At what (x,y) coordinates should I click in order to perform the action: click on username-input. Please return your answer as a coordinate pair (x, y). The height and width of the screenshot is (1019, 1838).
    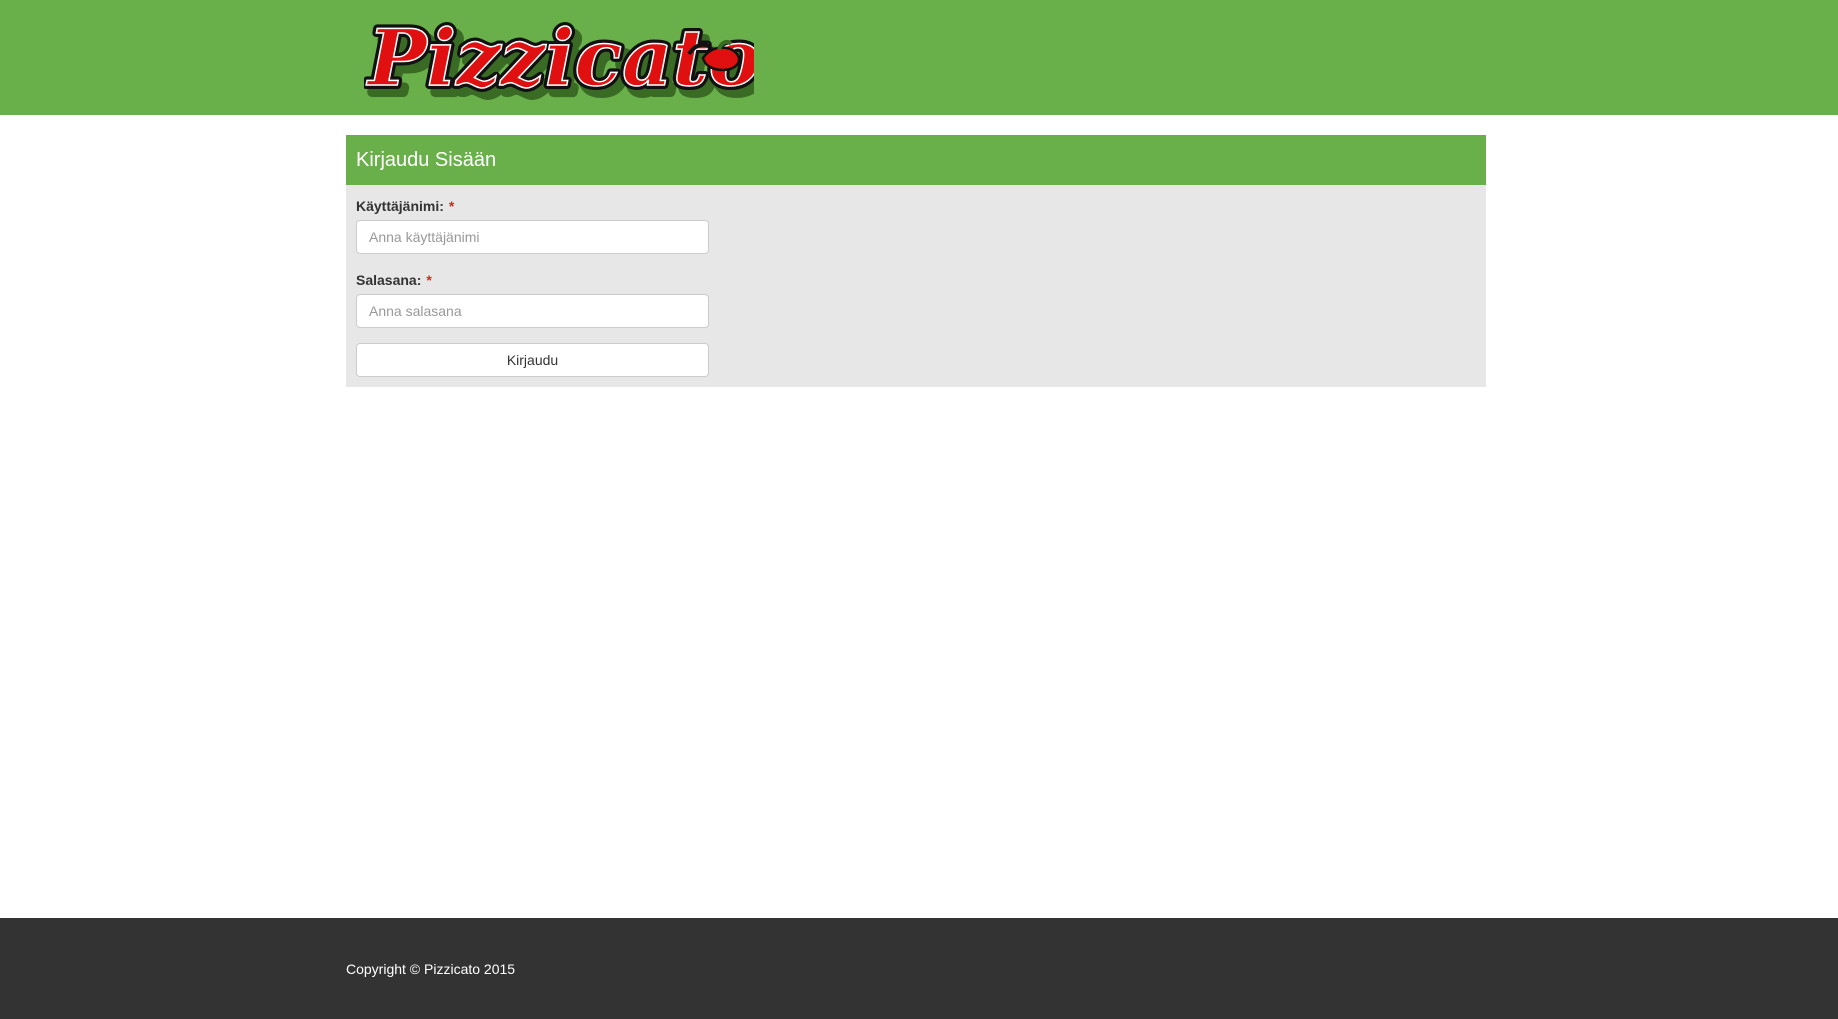
    Looking at the image, I should click on (532, 237).